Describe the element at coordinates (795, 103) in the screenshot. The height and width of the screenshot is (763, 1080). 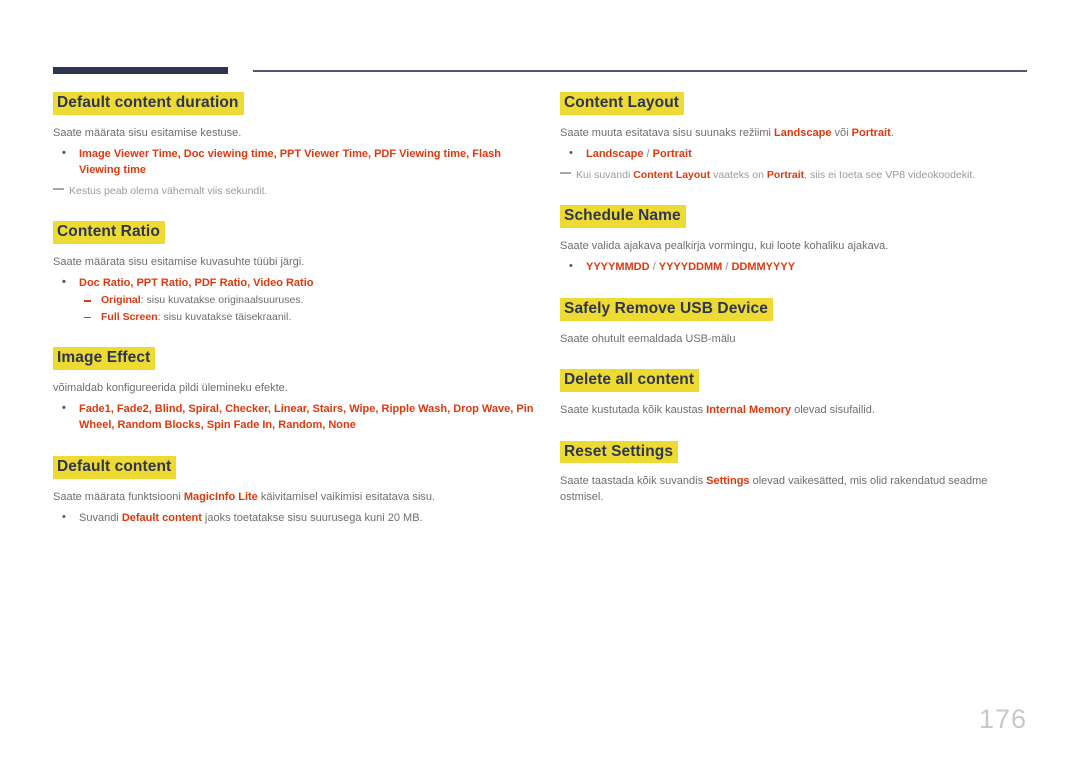
I see `section-heading: Content Layout` at that location.